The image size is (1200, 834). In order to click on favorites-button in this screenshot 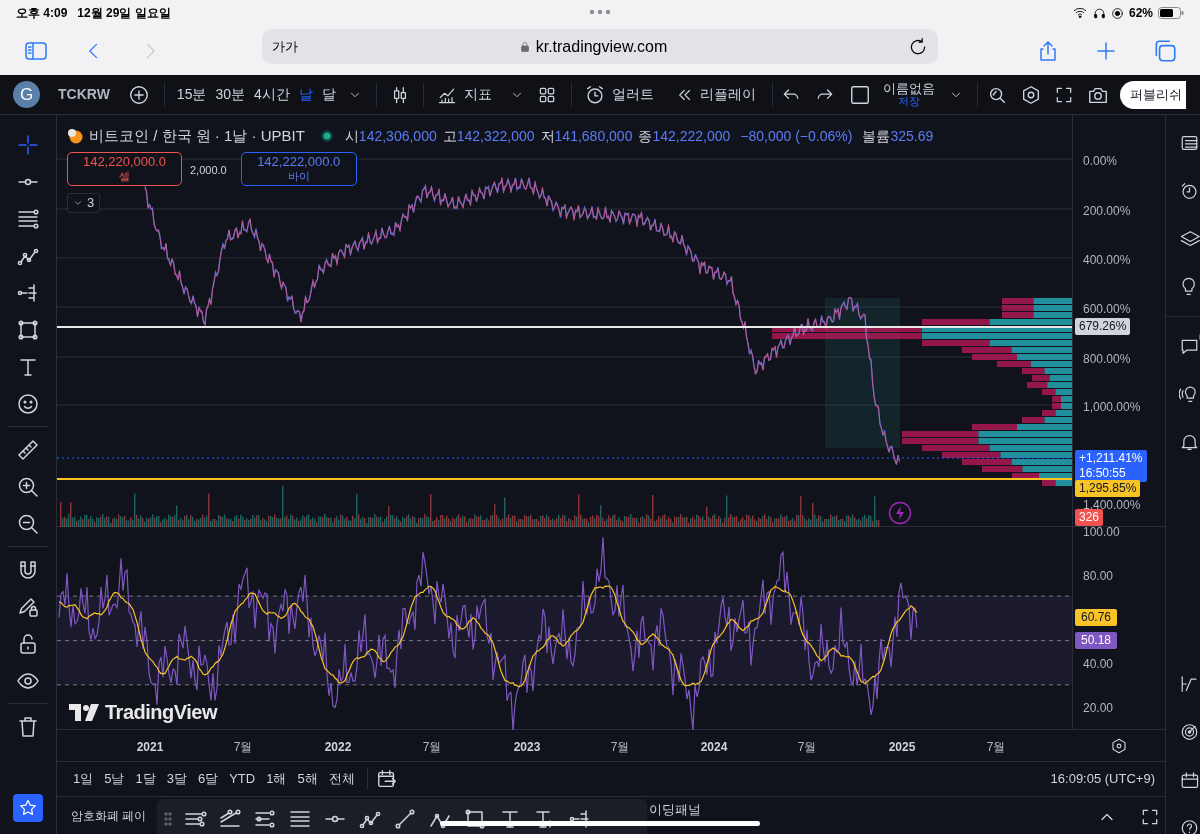, I will do `click(28, 808)`.